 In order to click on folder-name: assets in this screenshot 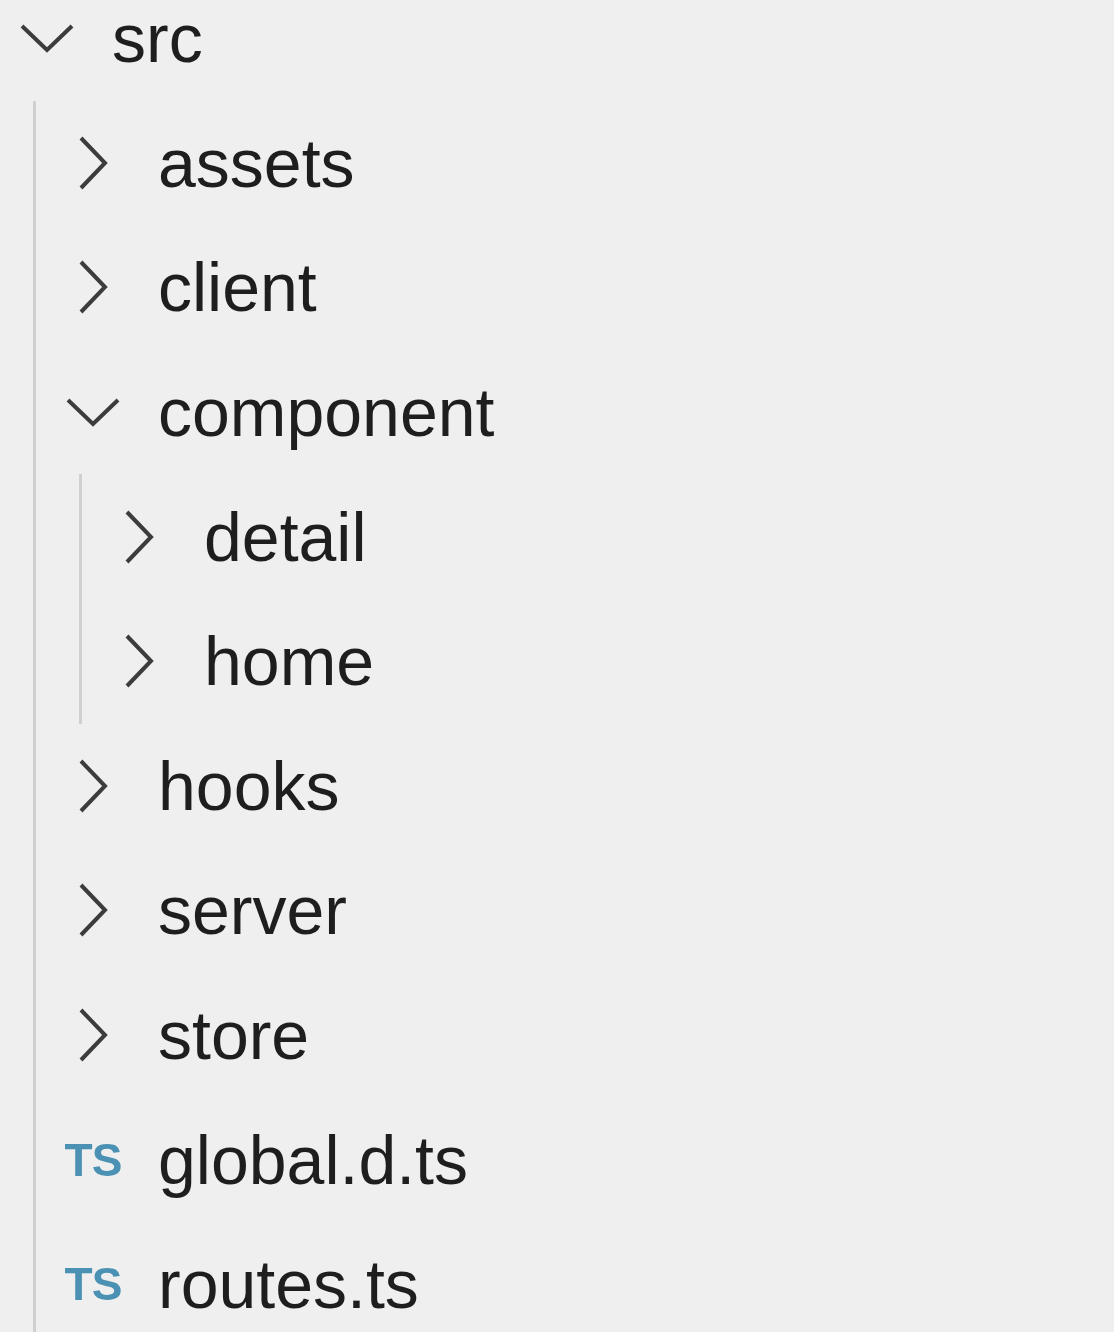, I will do `click(256, 162)`.